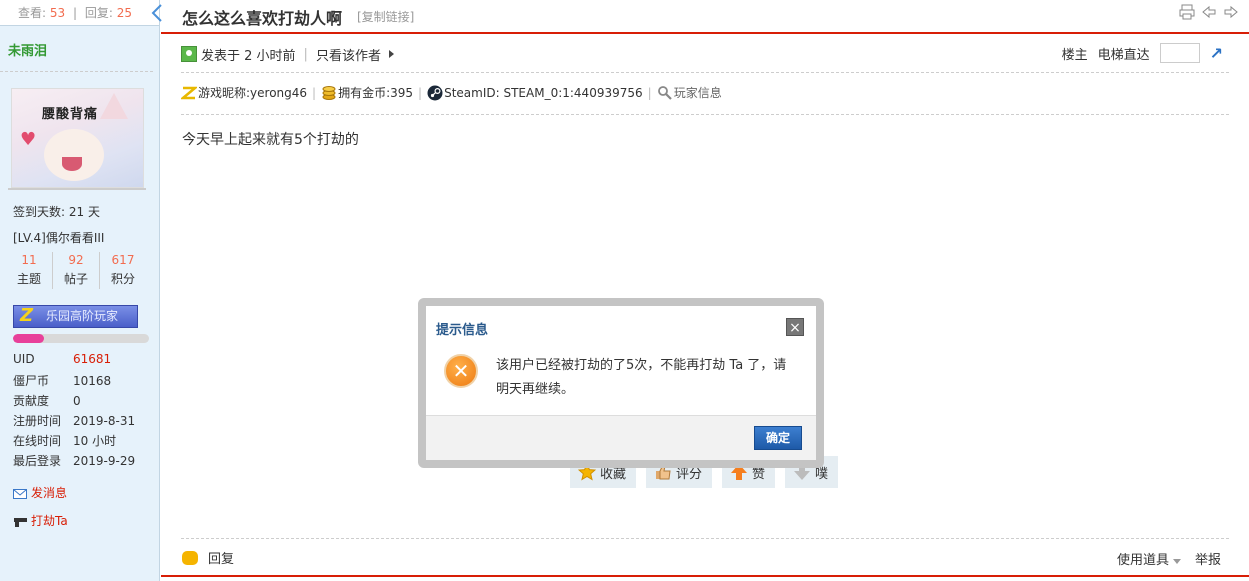  Describe the element at coordinates (190, 557) in the screenshot. I see `speech-bubble-icon` at that location.